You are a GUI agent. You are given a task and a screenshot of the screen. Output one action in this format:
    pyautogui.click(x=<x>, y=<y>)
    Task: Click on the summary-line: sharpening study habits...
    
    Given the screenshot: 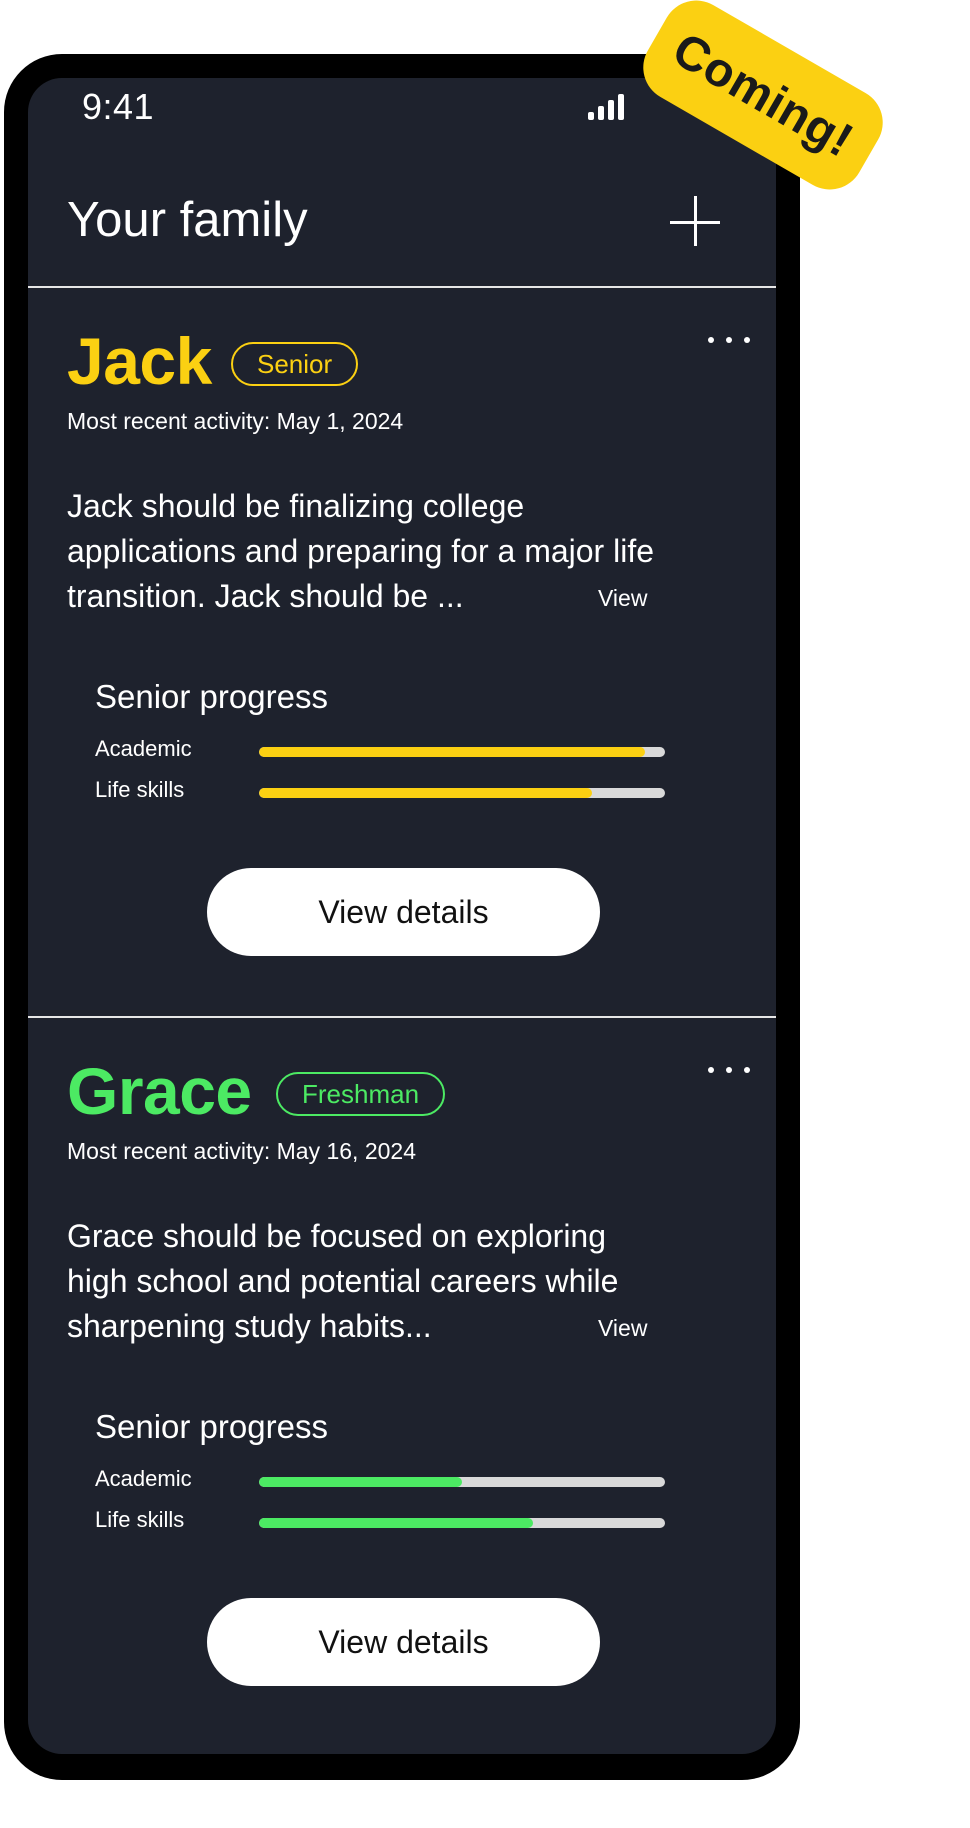 What is the action you would take?
    pyautogui.click(x=249, y=1326)
    